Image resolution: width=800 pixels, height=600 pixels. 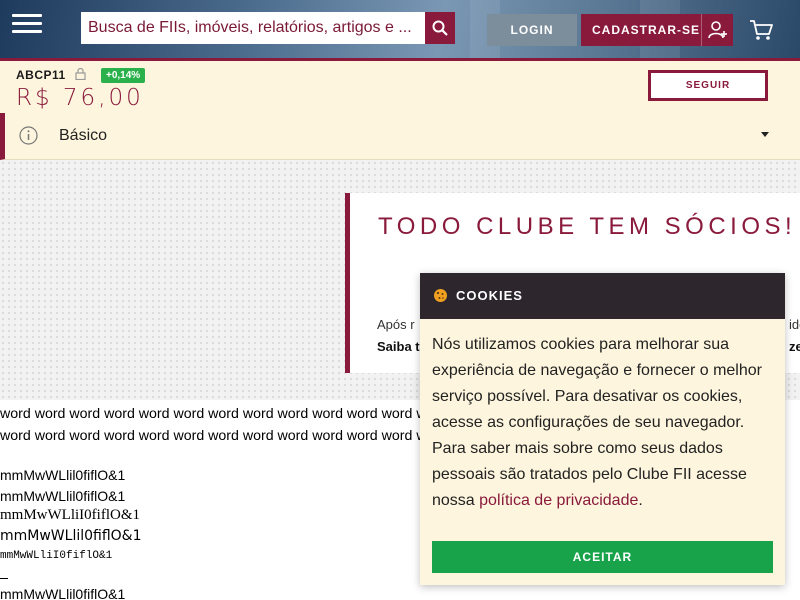 What do you see at coordinates (794, 346) in the screenshot?
I see `promo-link-right: ze` at bounding box center [794, 346].